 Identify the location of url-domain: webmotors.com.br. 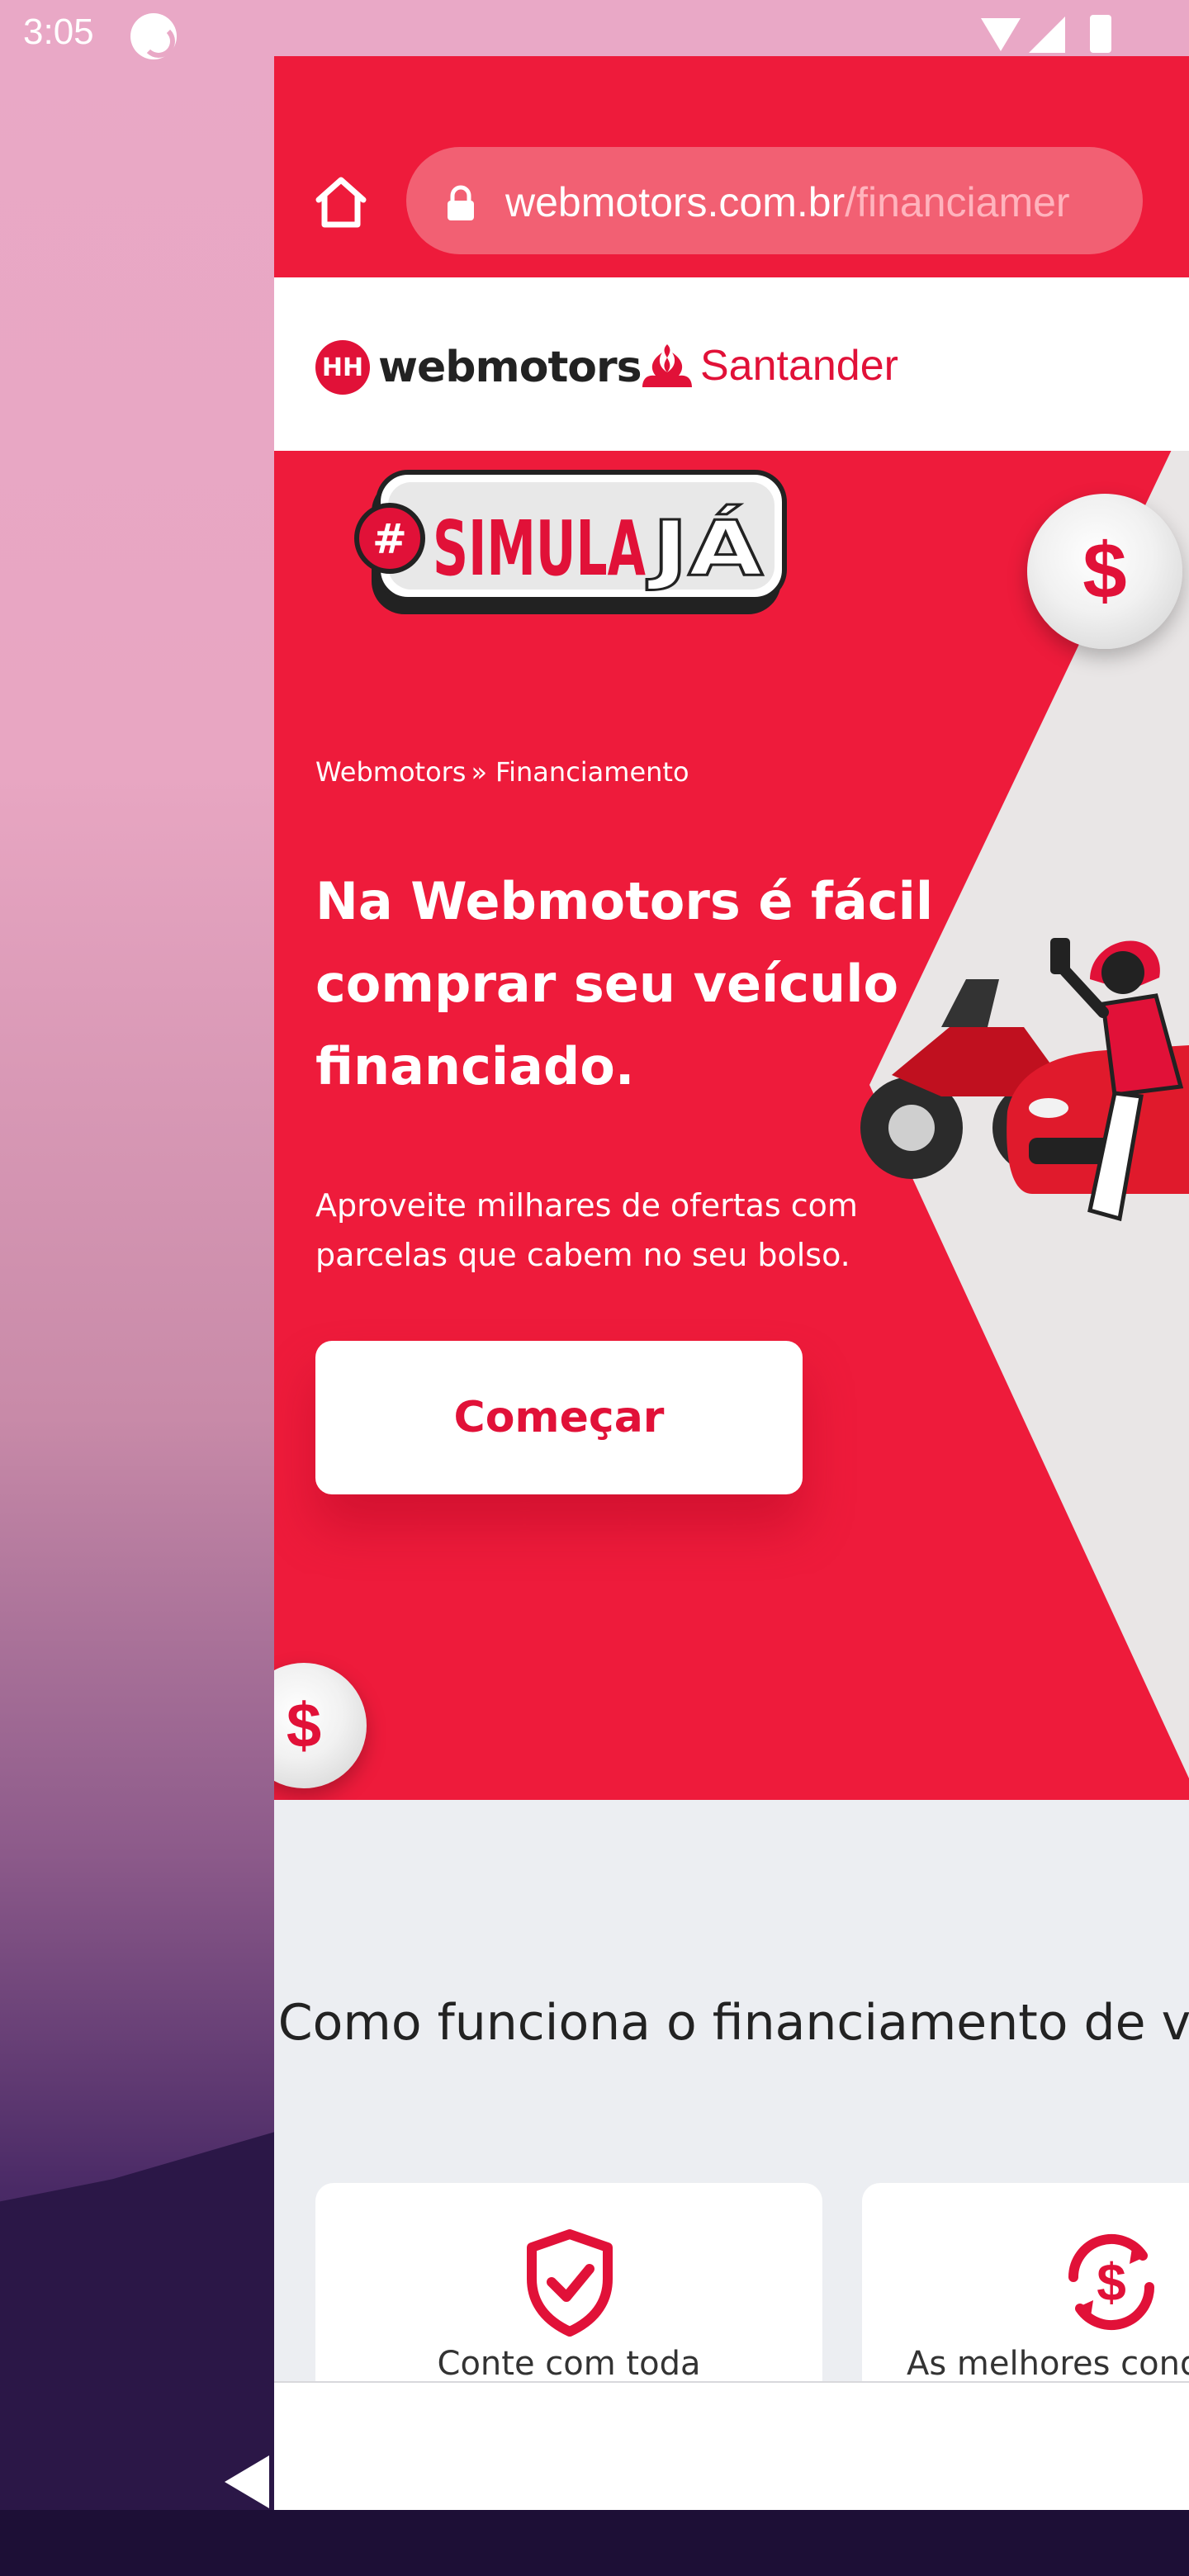
(675, 202).